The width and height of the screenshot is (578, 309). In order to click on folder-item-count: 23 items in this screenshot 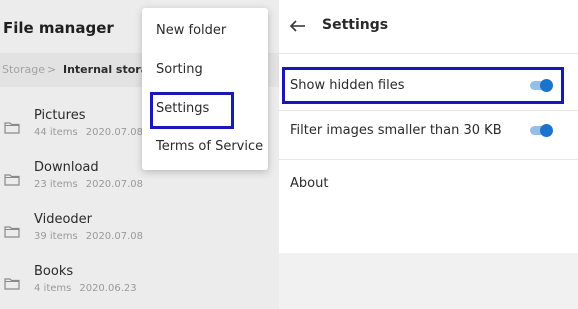, I will do `click(56, 184)`.